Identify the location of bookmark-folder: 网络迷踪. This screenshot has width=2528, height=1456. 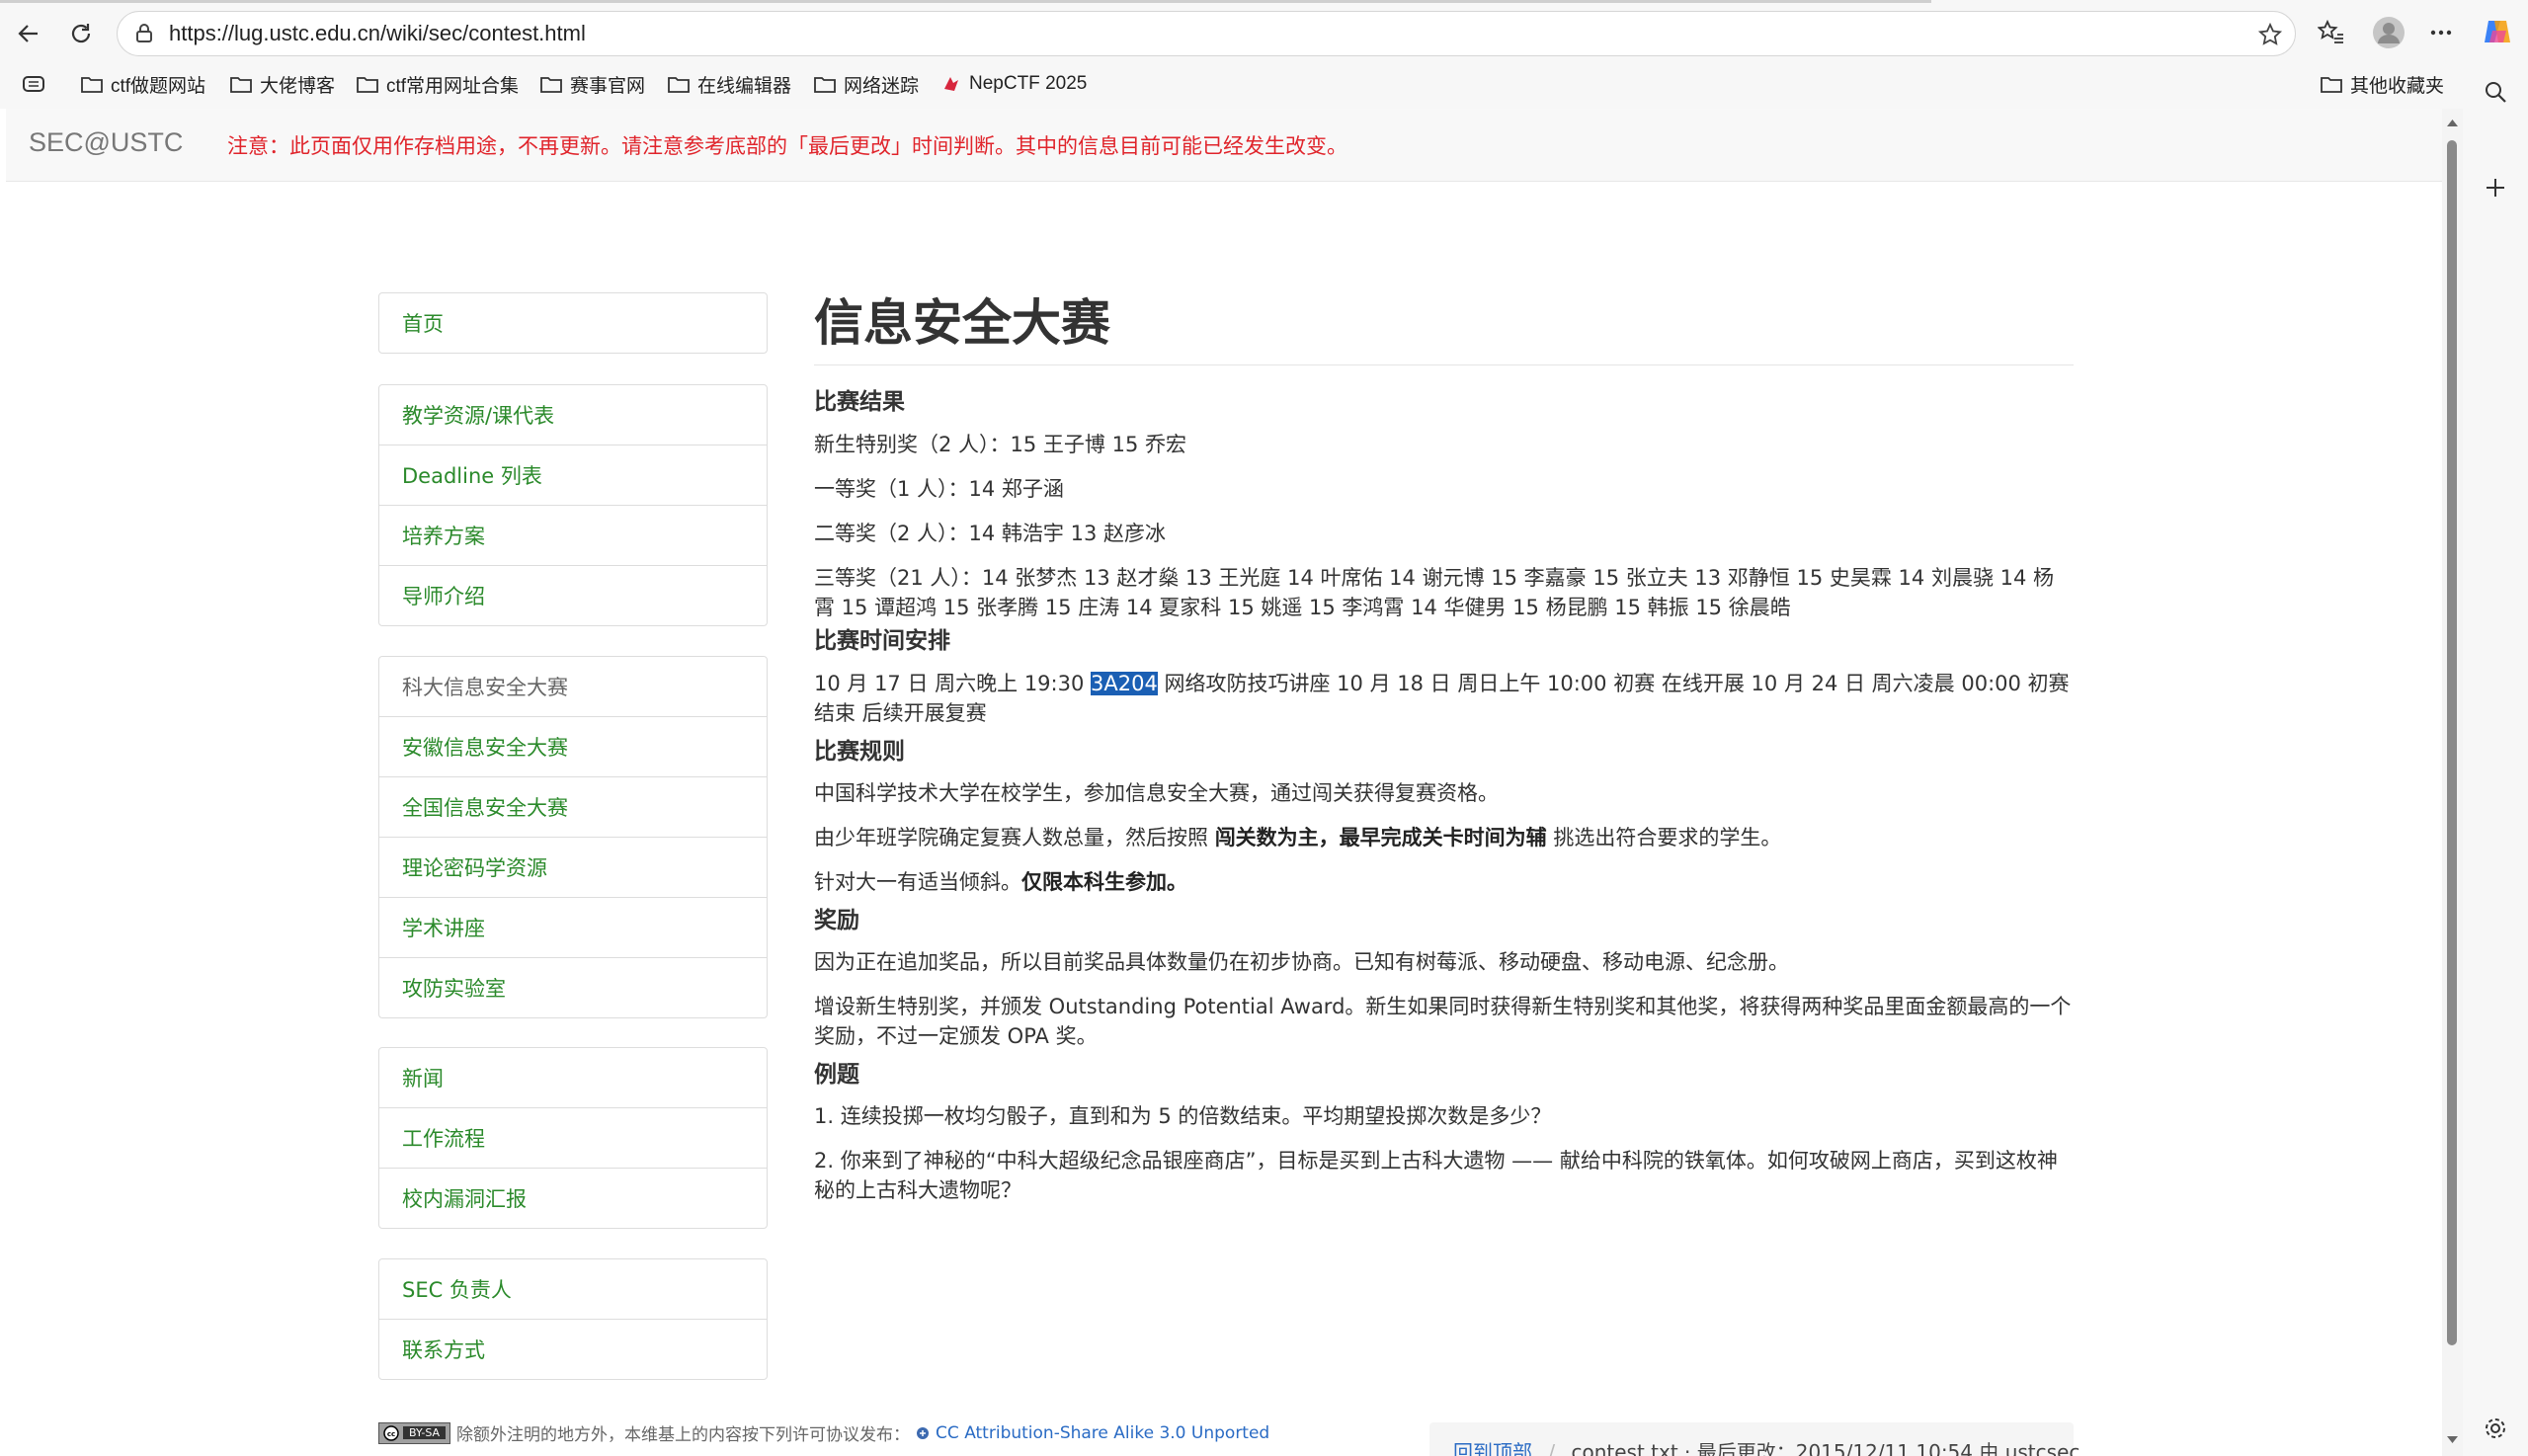
(866, 84).